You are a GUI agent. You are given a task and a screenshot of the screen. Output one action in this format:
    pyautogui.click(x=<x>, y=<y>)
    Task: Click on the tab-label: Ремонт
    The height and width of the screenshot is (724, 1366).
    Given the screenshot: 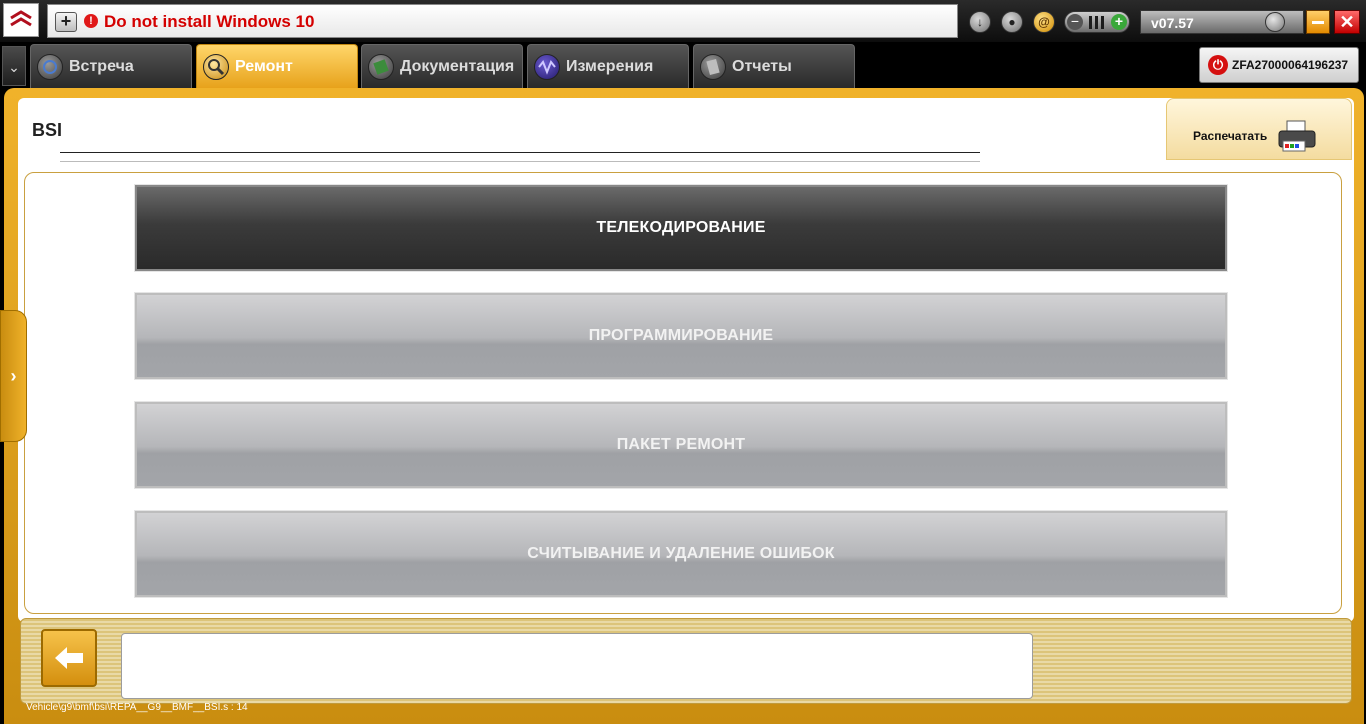 What is the action you would take?
    pyautogui.click(x=264, y=66)
    